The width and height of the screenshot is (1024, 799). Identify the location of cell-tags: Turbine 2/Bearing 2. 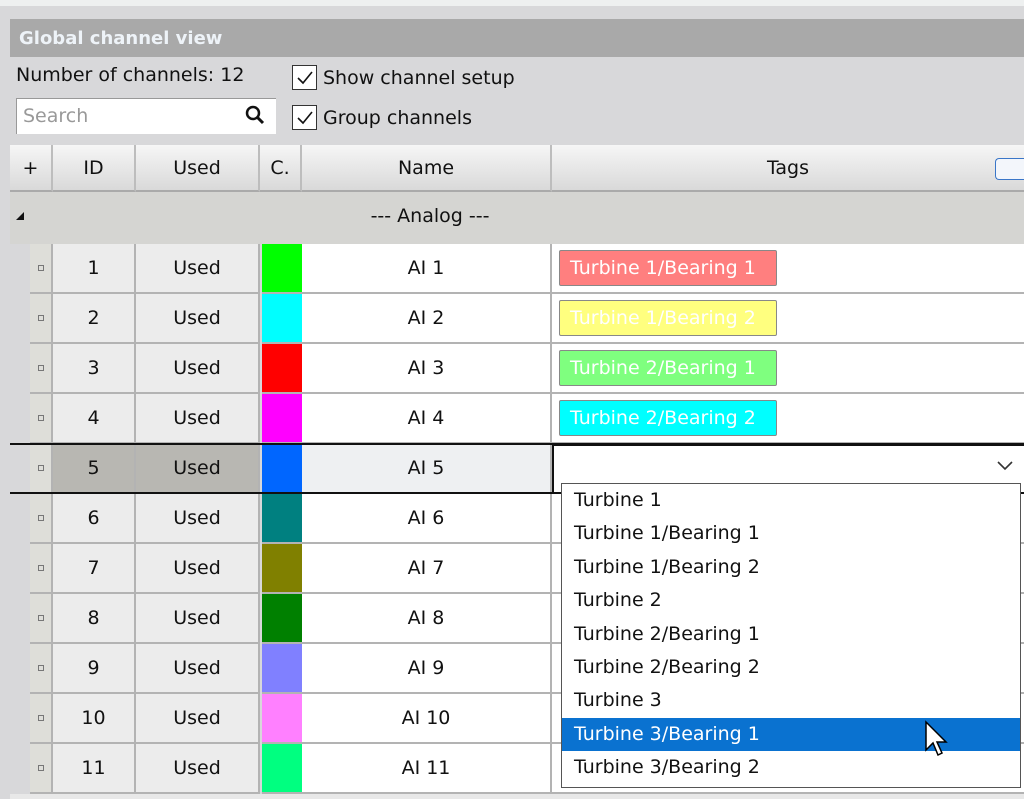
(788, 419).